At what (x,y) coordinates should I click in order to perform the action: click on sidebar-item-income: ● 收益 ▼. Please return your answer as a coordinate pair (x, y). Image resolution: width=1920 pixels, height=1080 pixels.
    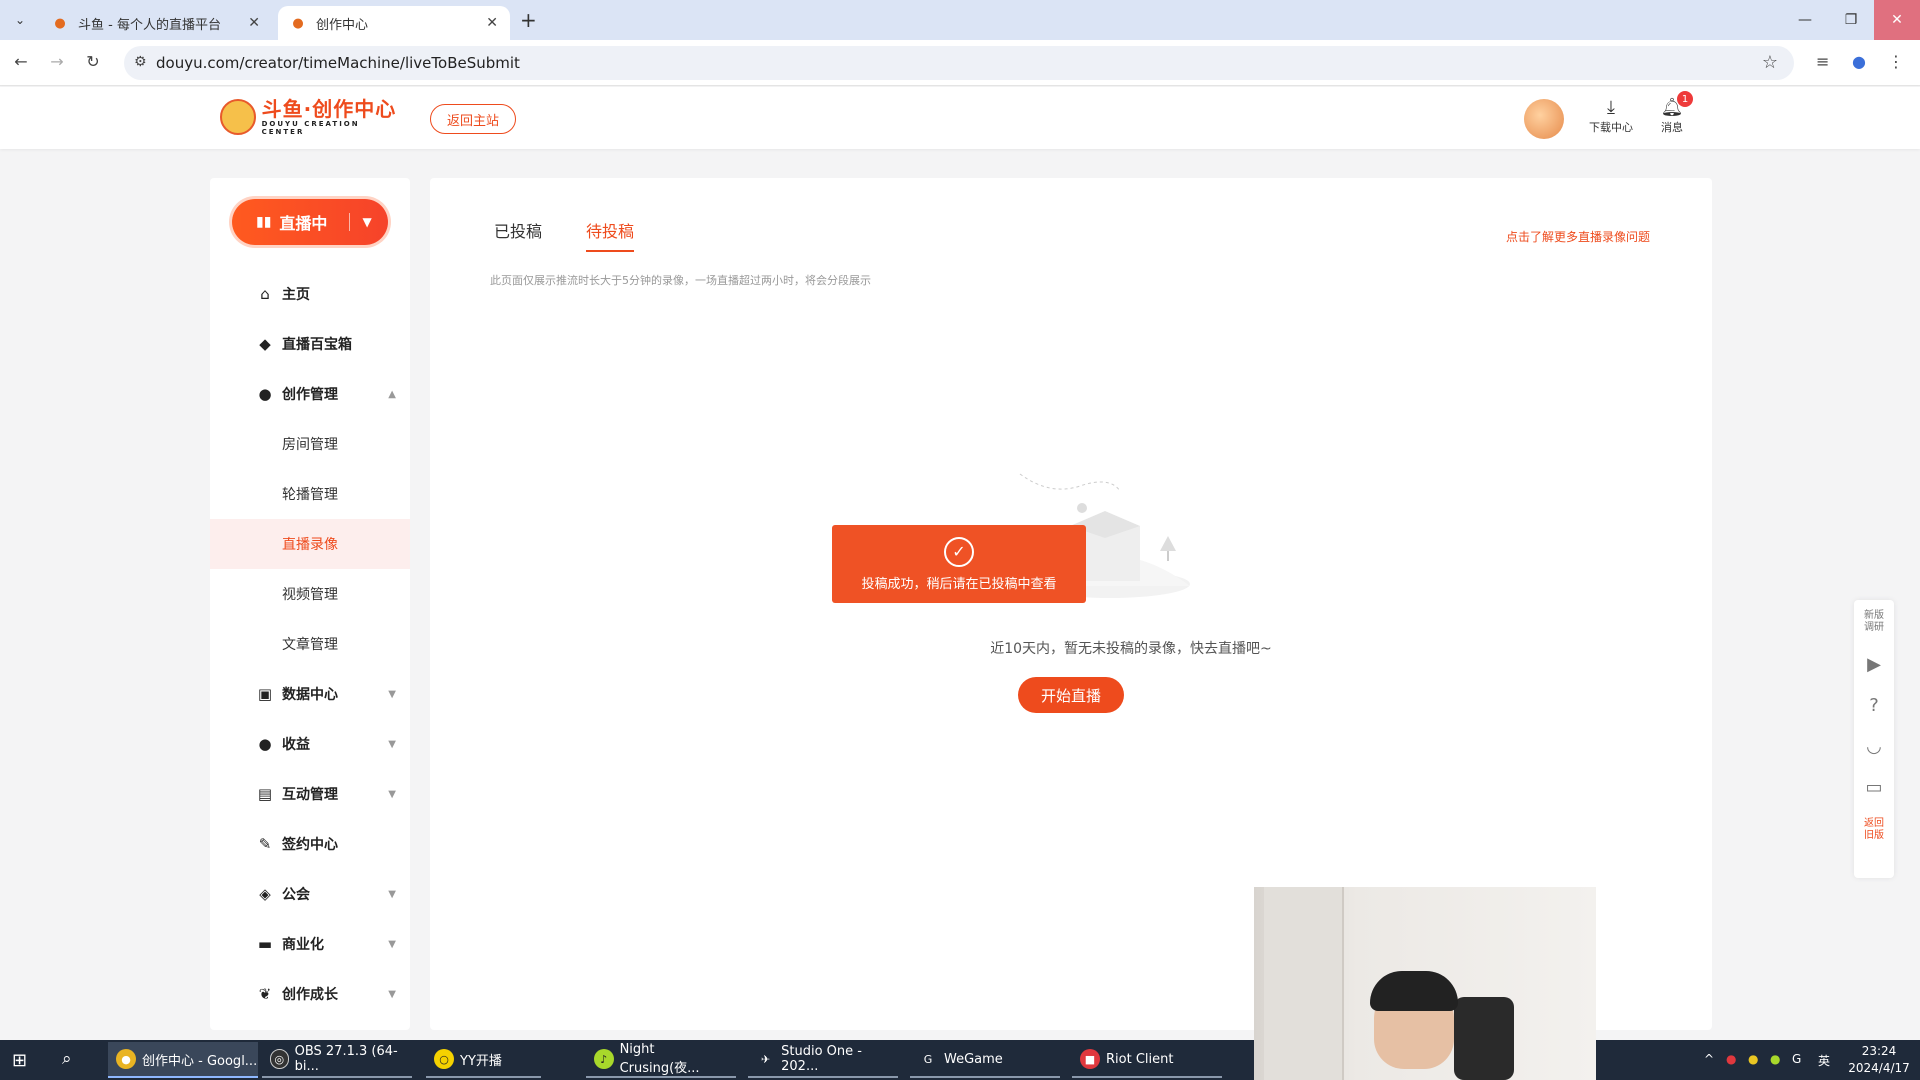
    Looking at the image, I should click on (310, 744).